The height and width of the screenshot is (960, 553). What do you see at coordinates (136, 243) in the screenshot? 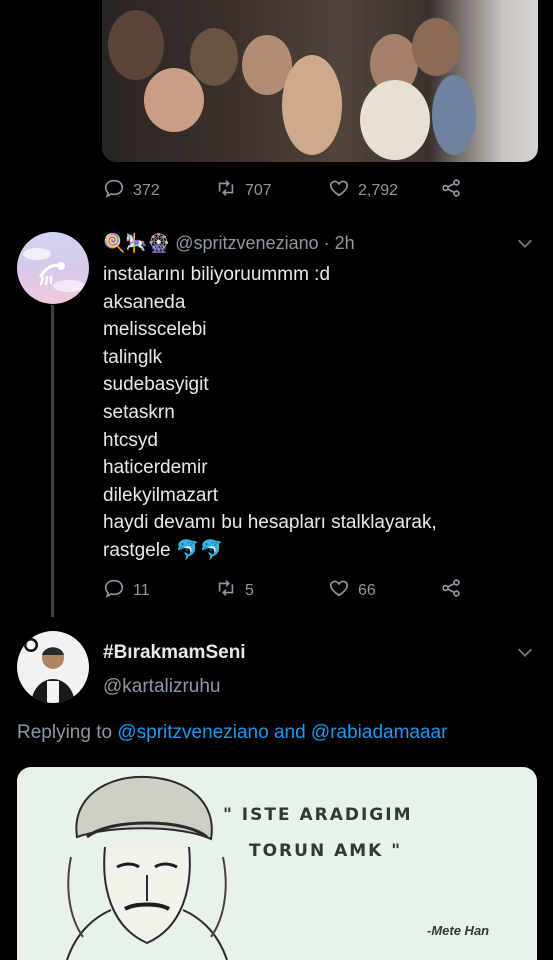
I see `display-name-emoji: 🍭🎠🎡` at bounding box center [136, 243].